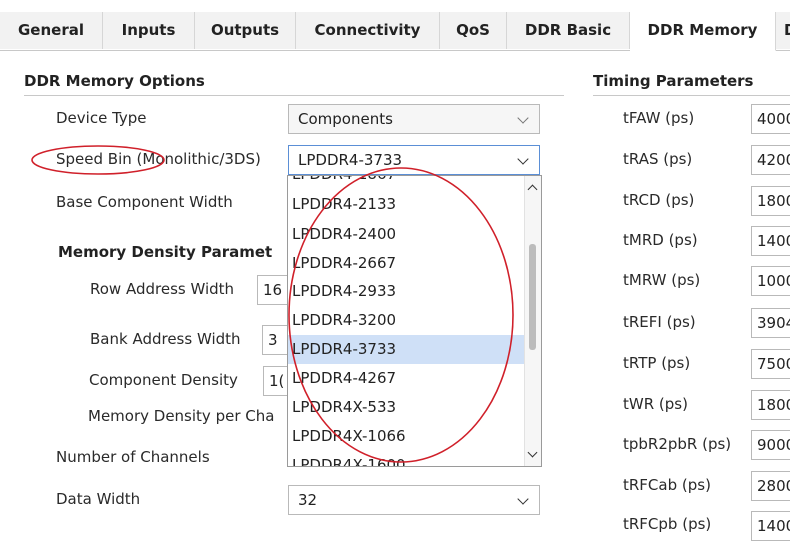  I want to click on speed-bin-label: Speed Bin (Monolithic/3DS), so click(158, 159).